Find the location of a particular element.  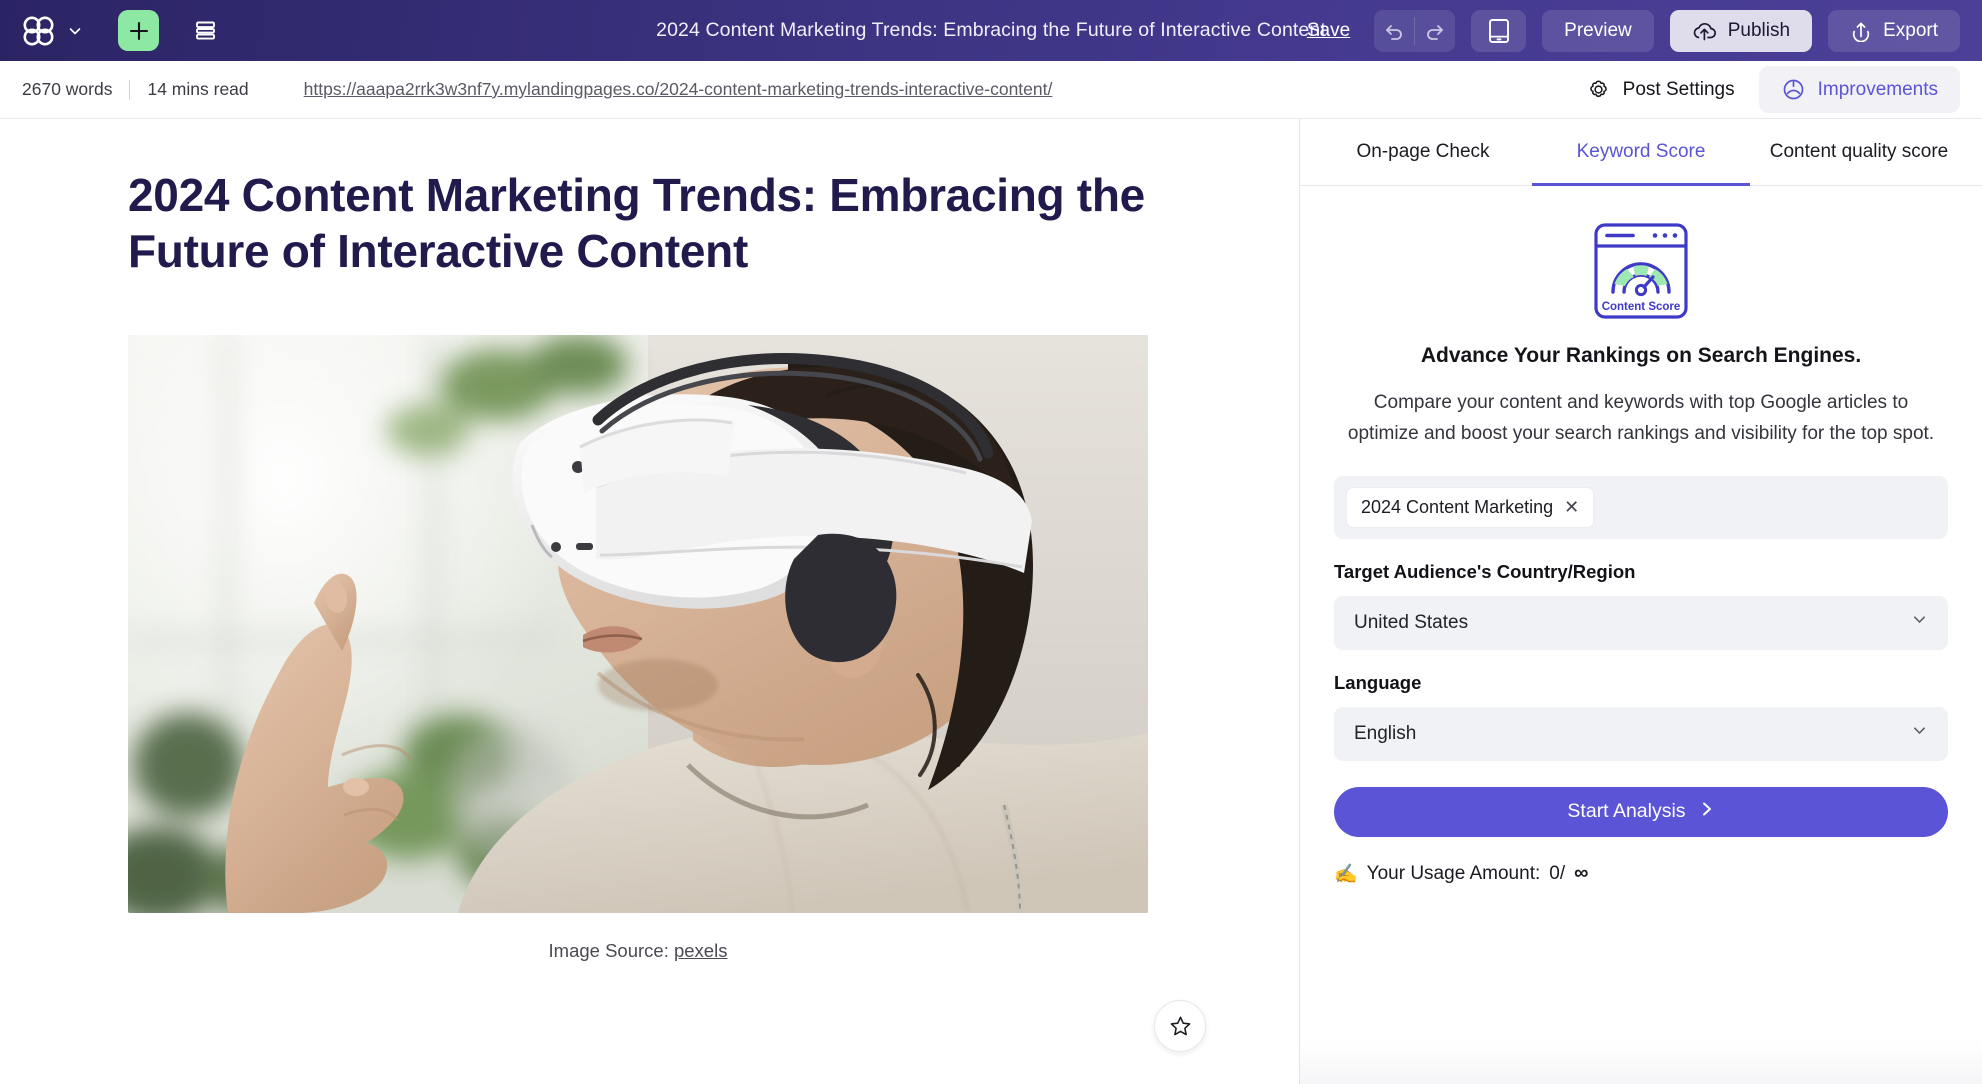

undo-button is located at coordinates (1394, 31).